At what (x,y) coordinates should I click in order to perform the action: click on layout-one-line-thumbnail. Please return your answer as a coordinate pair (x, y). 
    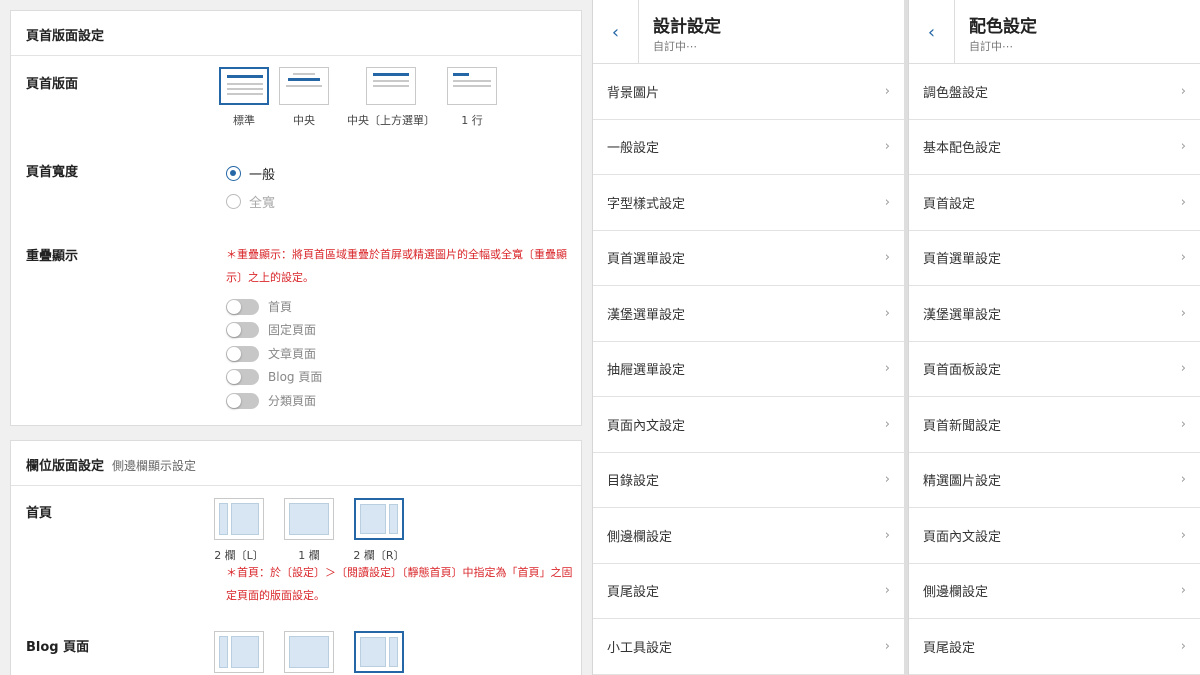
    Looking at the image, I should click on (472, 86).